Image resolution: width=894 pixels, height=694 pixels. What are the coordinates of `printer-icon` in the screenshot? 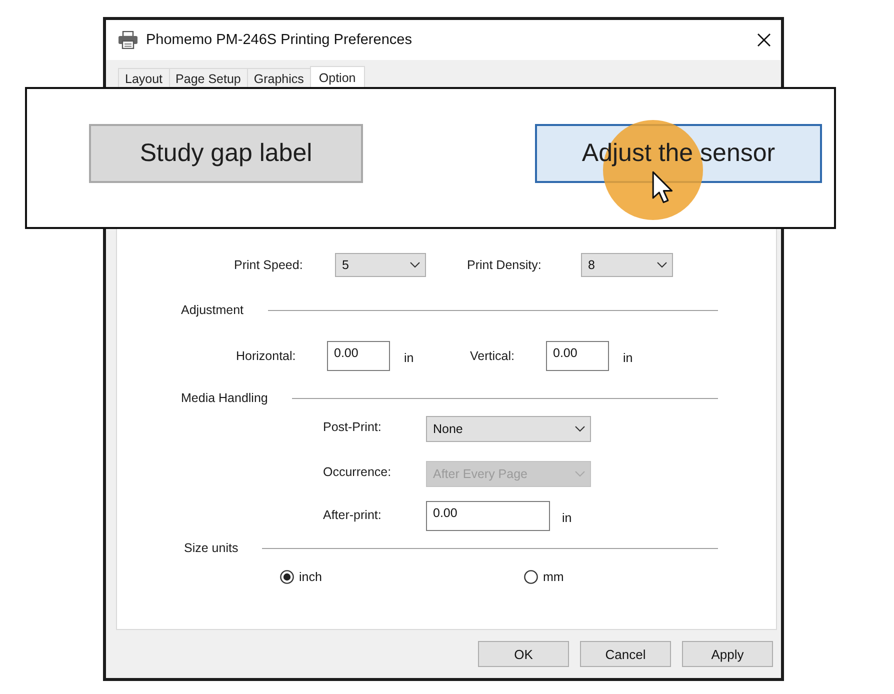 It's located at (128, 40).